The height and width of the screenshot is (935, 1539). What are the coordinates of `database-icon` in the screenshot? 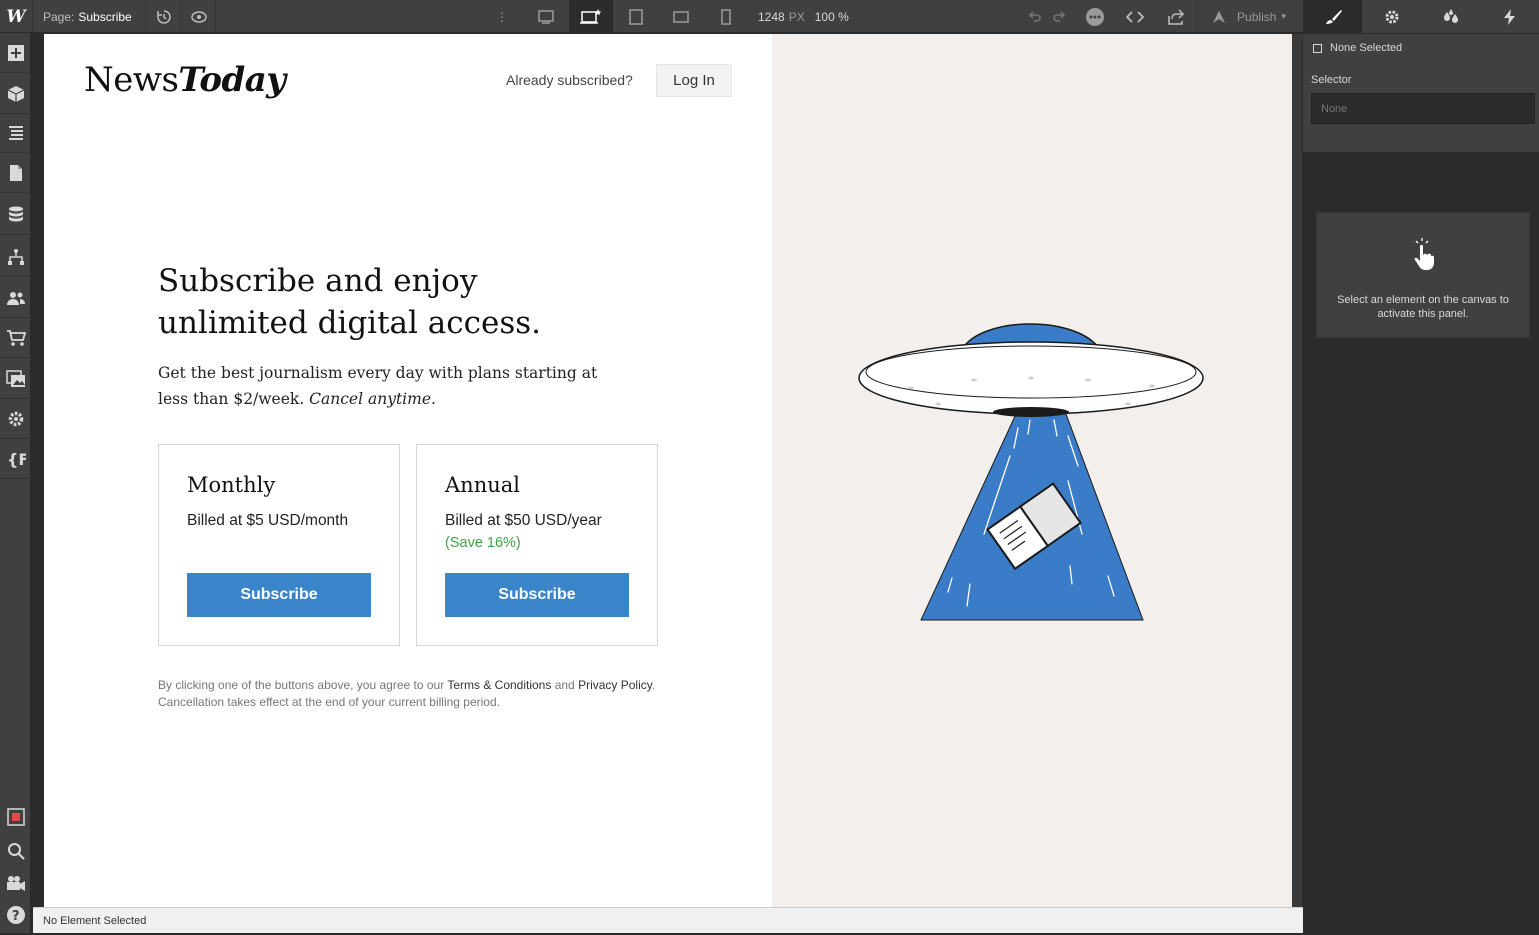 It's located at (15, 213).